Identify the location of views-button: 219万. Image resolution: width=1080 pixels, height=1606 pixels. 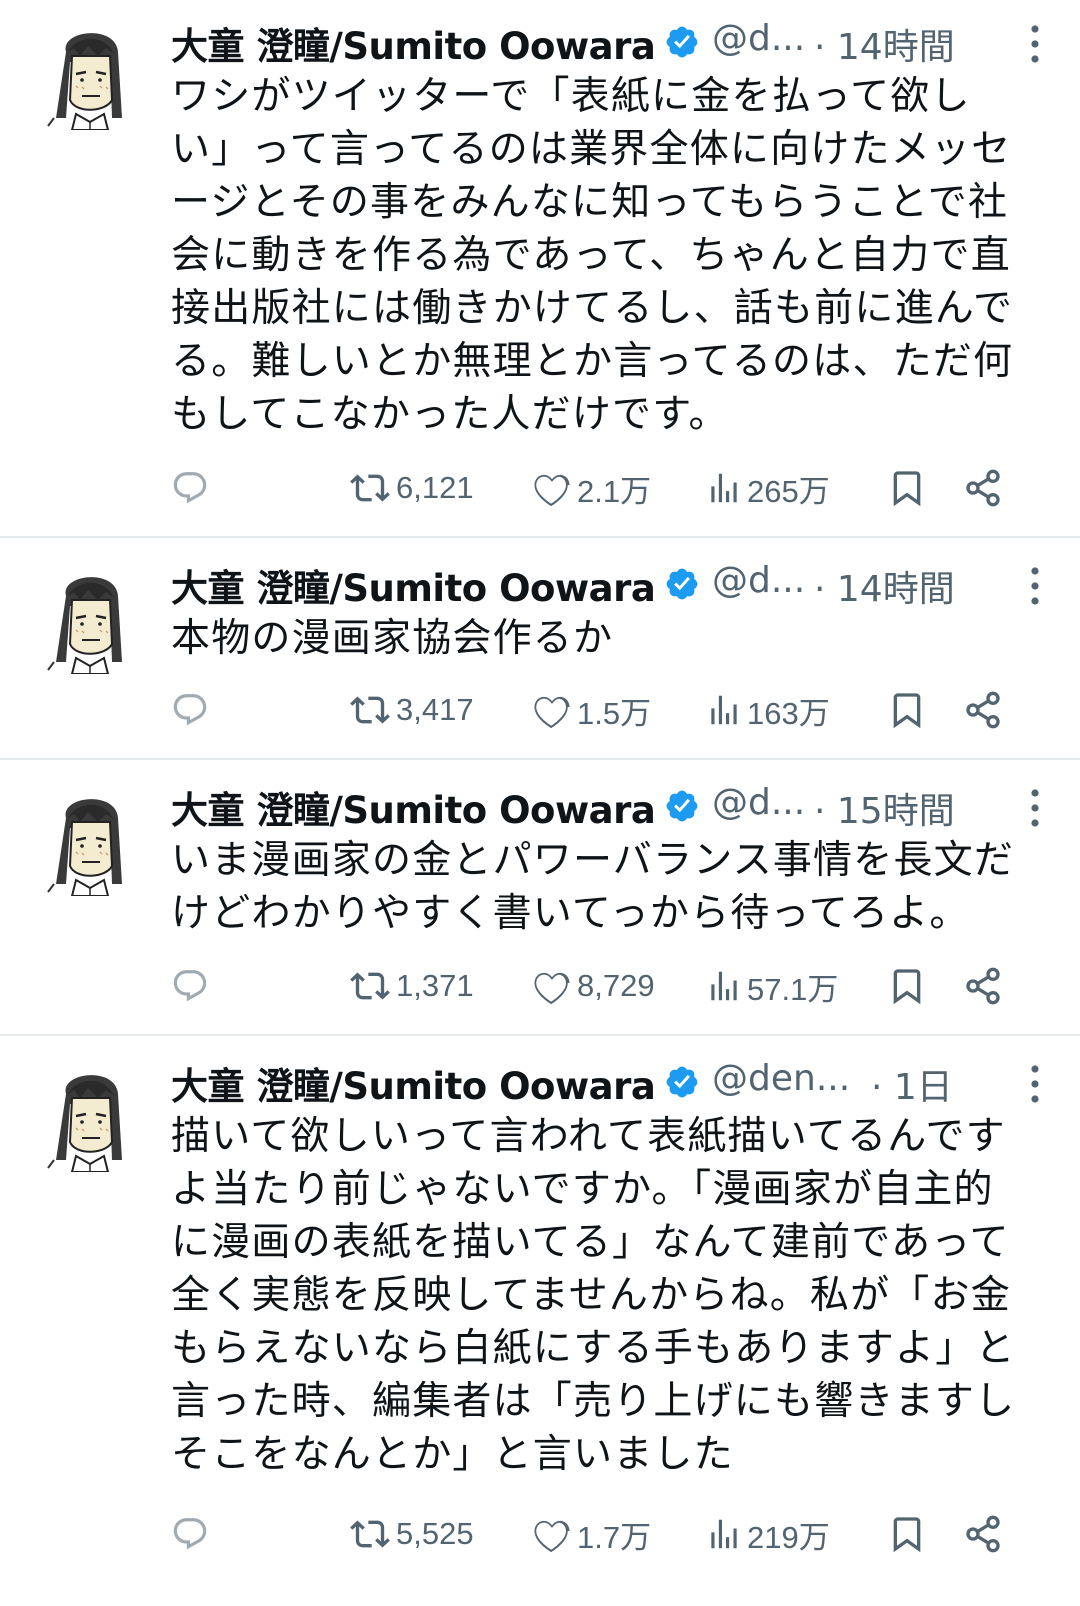
(767, 1534).